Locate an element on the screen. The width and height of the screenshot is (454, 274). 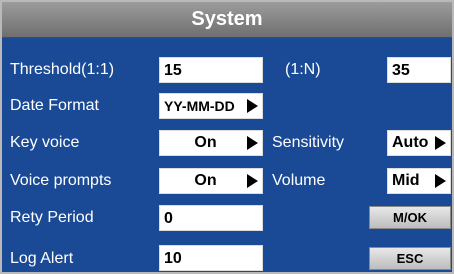
rety-period-label: Rety Period is located at coordinates (52, 217).